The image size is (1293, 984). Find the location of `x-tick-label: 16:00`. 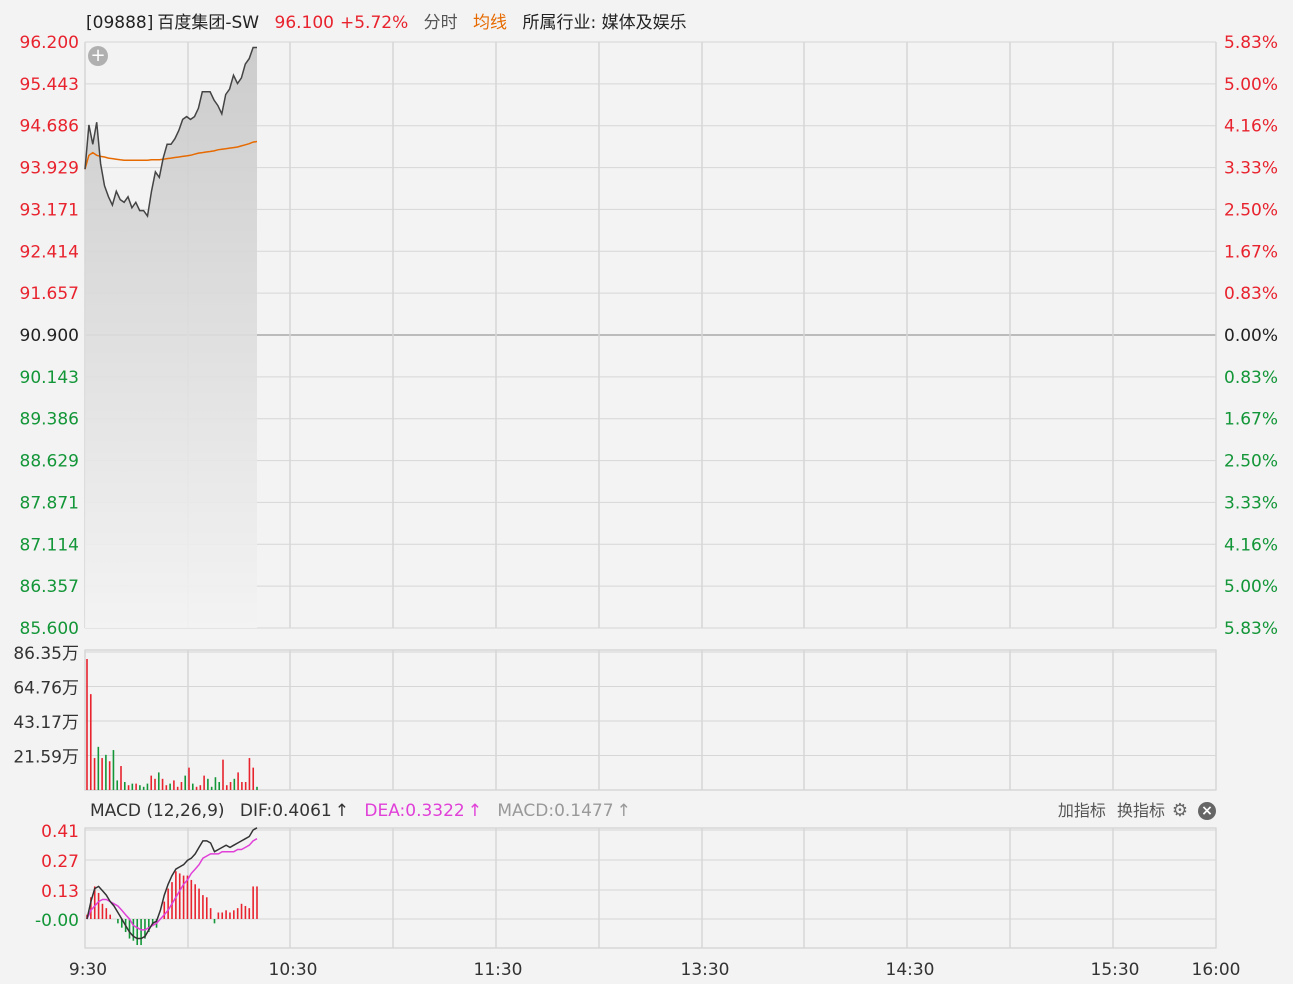

x-tick-label: 16:00 is located at coordinates (1216, 970).